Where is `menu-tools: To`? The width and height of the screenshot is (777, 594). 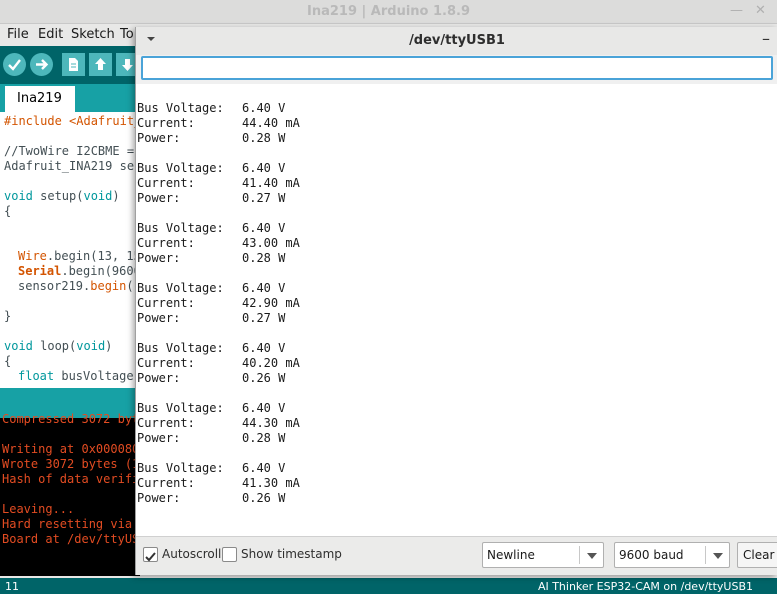
menu-tools: To is located at coordinates (127, 34).